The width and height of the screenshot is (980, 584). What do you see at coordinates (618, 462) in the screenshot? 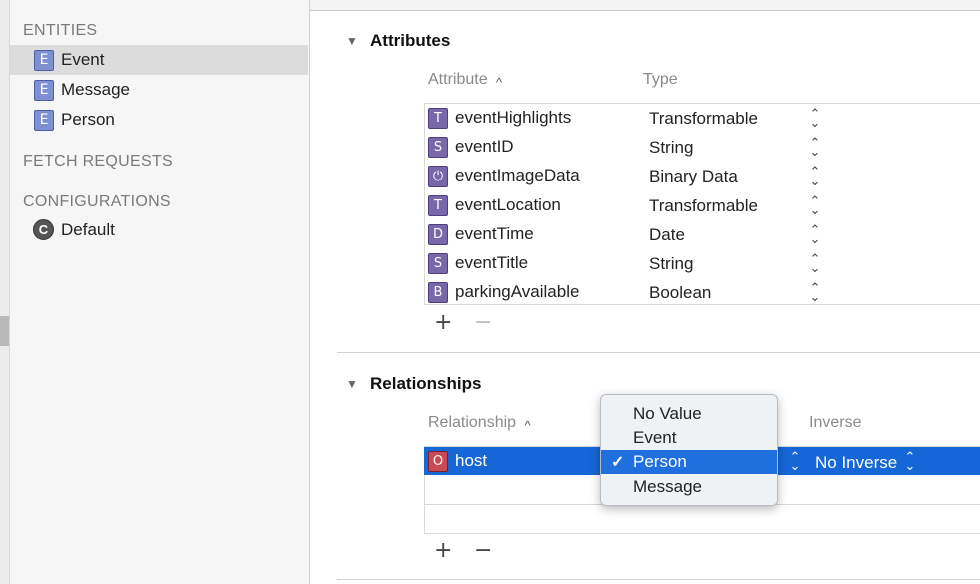
I see `checkmark-icon: ✓` at bounding box center [618, 462].